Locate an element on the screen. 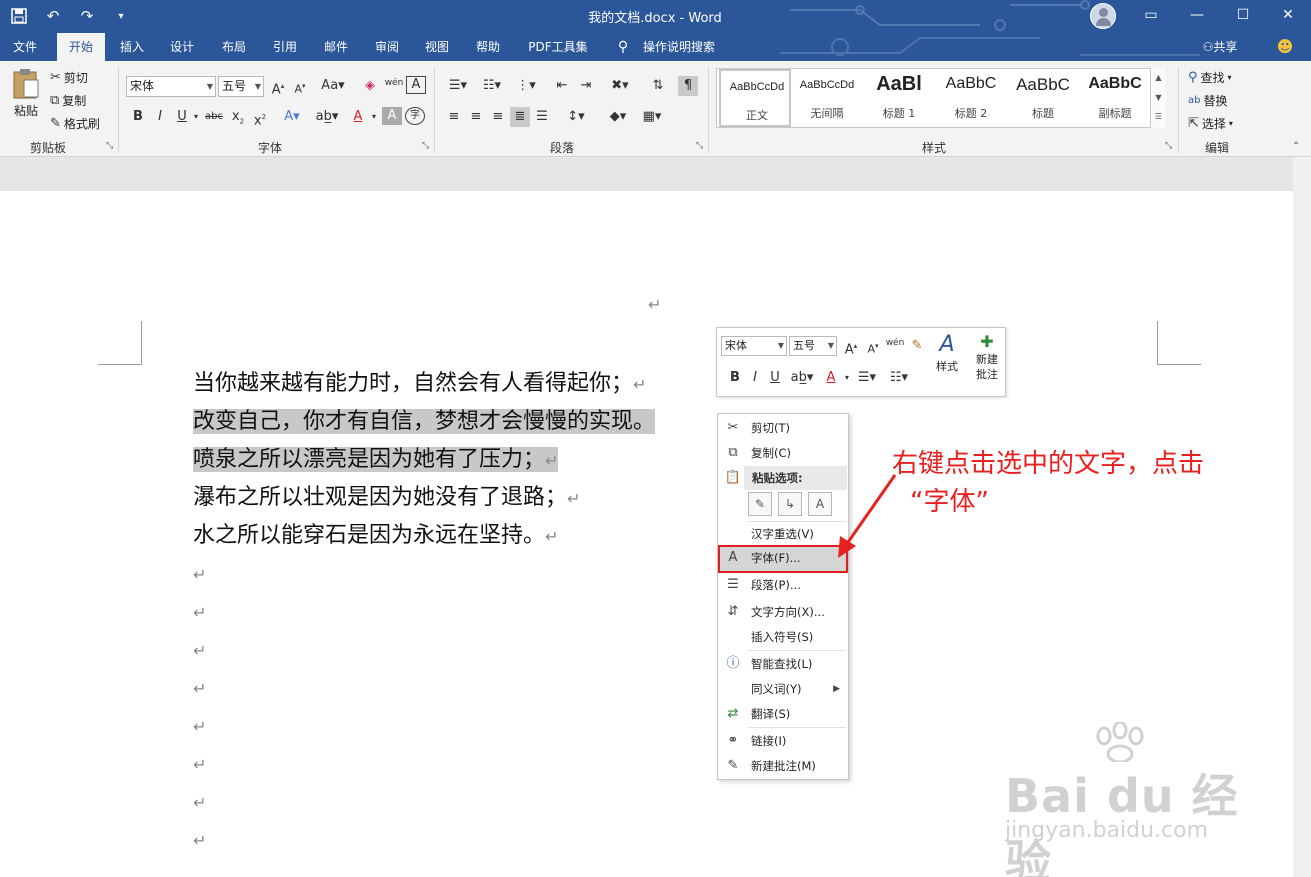  more-styles-icon: ☰ is located at coordinates (1158, 117).